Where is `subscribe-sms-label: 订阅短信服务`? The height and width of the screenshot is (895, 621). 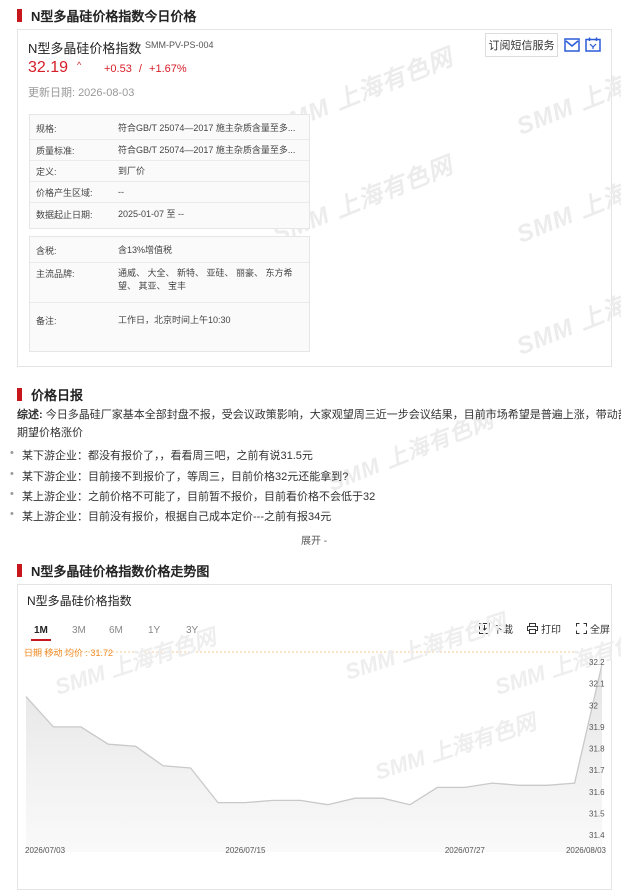 subscribe-sms-label: 订阅短信服务 is located at coordinates (521, 46).